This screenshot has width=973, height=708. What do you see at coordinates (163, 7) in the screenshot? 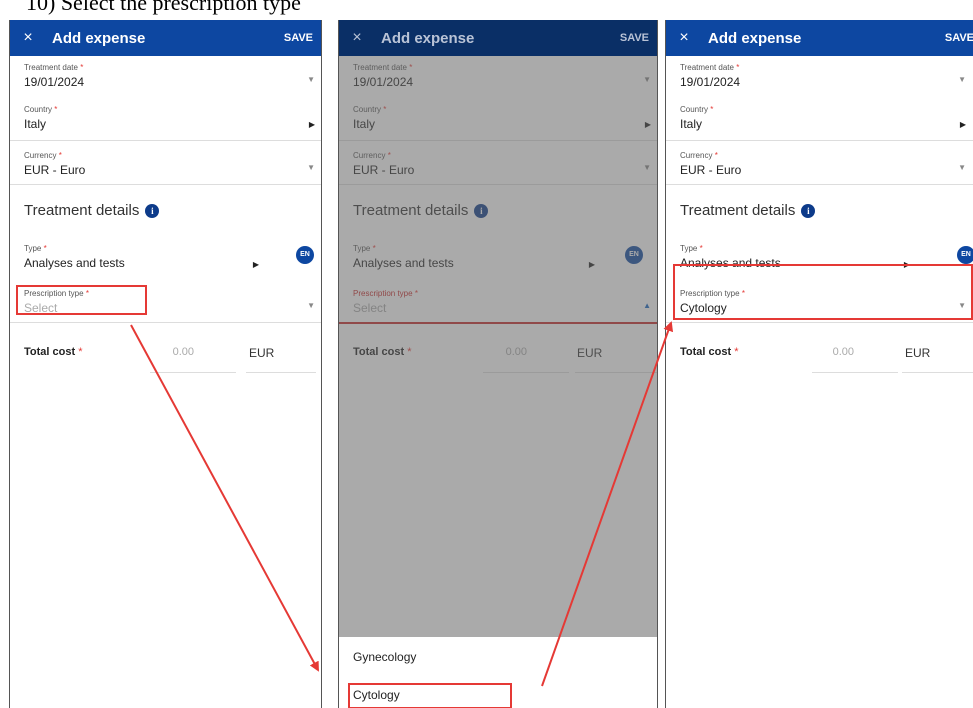
I see `step-title: 10) Select the prescription type` at bounding box center [163, 7].